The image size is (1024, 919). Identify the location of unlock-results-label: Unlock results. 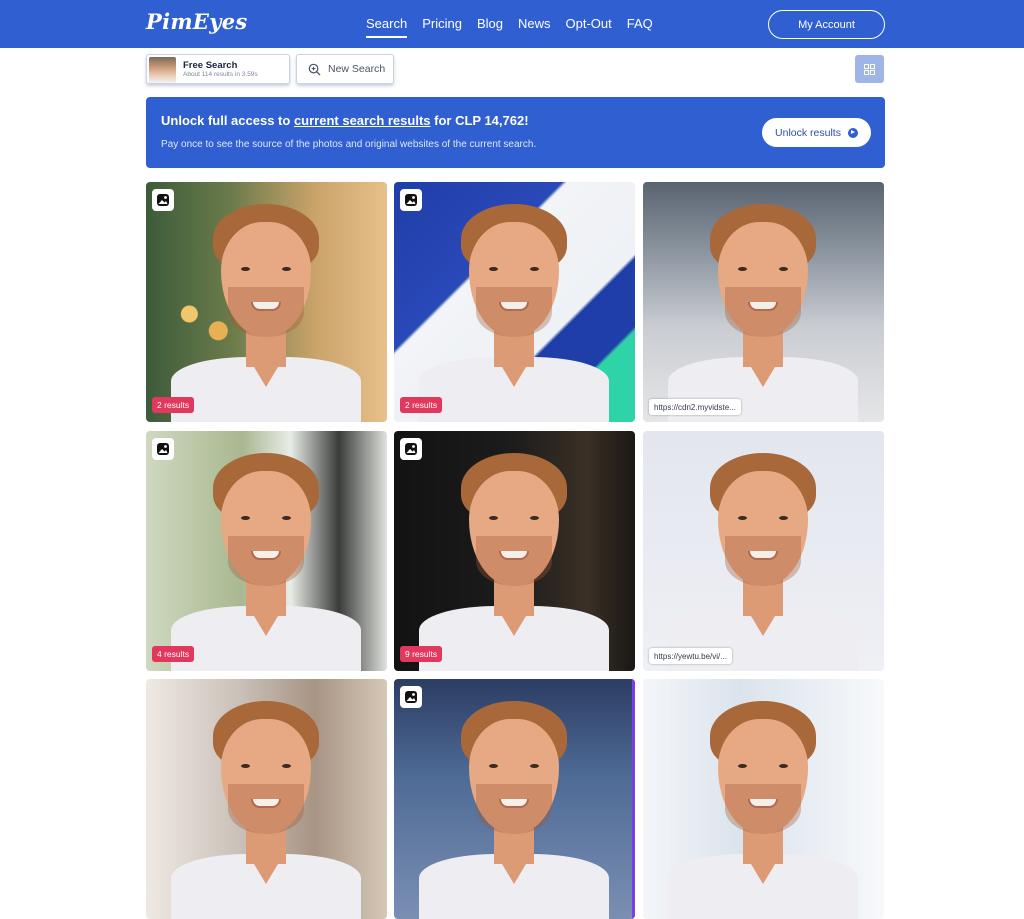
(808, 132).